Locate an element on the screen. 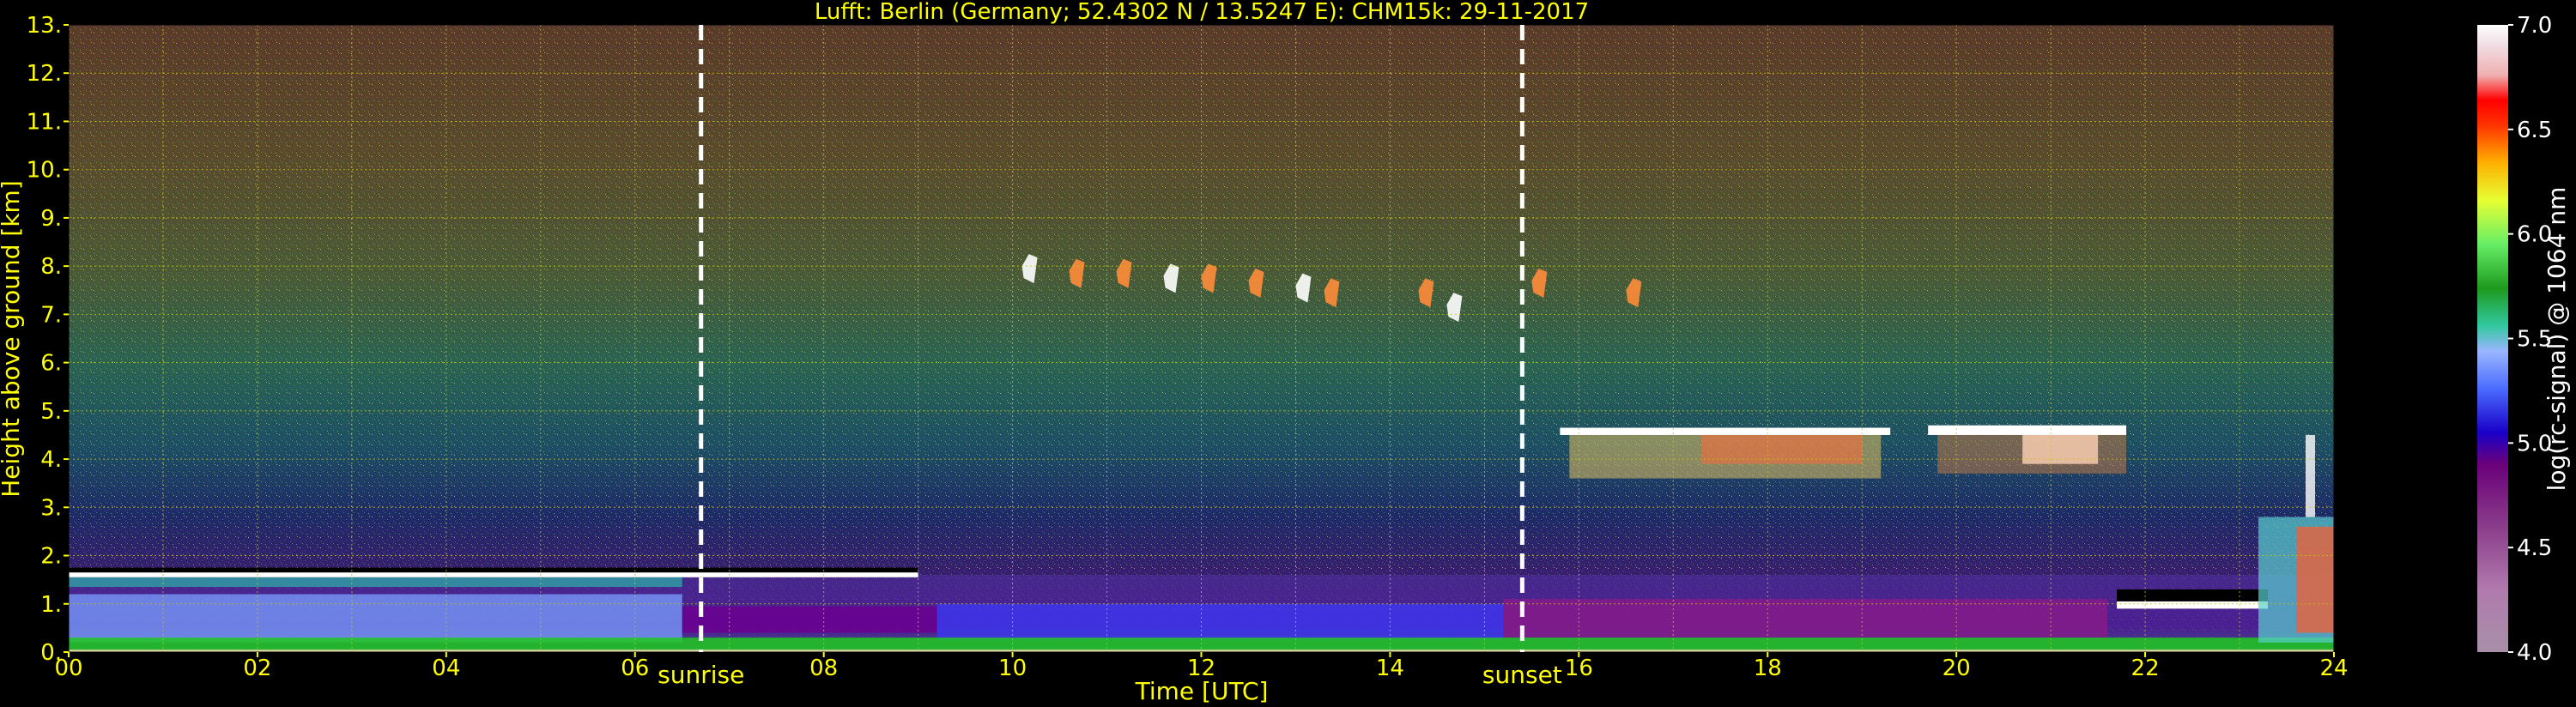 The image size is (2576, 707). y-tick-label: 4. is located at coordinates (51, 460).